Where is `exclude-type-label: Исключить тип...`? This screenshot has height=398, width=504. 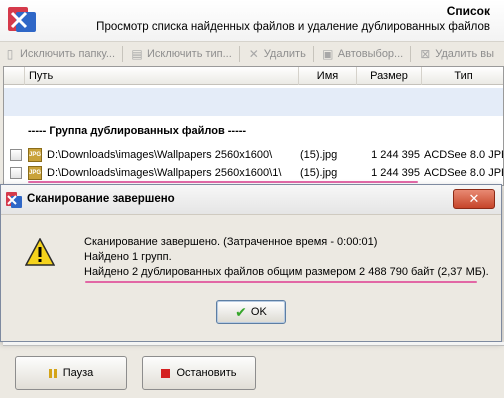
exclude-type-label: Исключить тип... is located at coordinates (189, 54).